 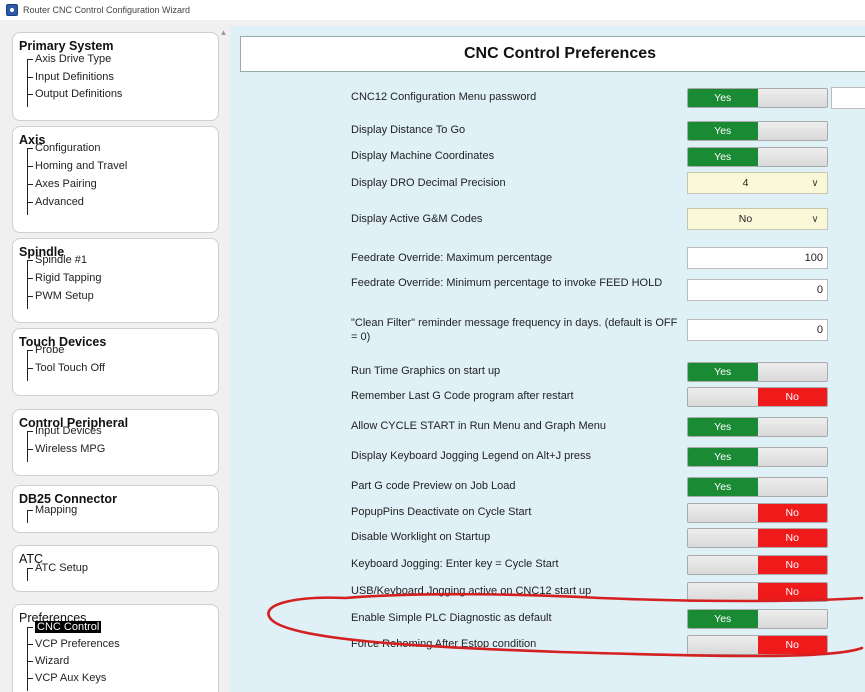 What do you see at coordinates (452, 258) in the screenshot?
I see `setting-label-feedrate-override-maximum-percentage: Feedrate Override: Maximum percentage` at bounding box center [452, 258].